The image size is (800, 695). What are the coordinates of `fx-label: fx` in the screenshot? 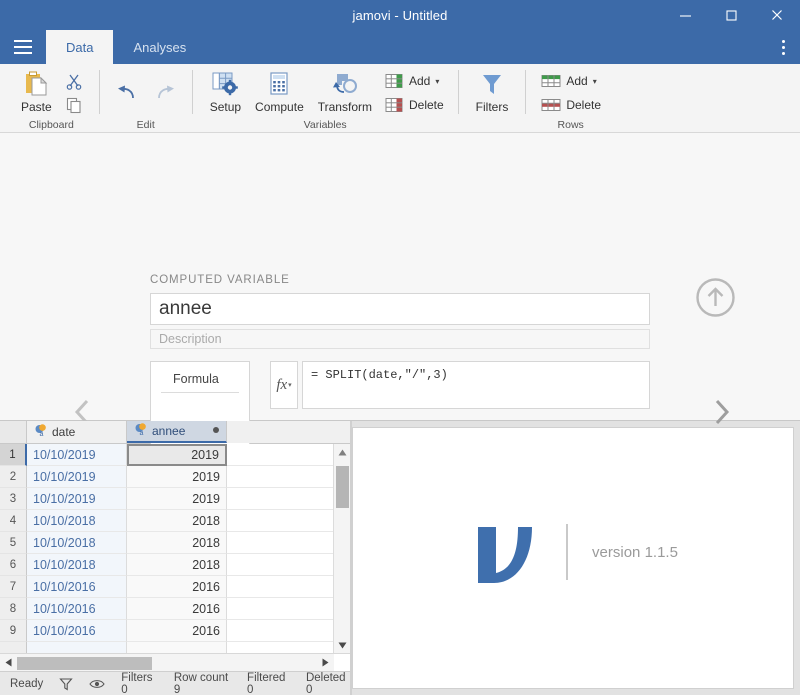 It's located at (282, 384).